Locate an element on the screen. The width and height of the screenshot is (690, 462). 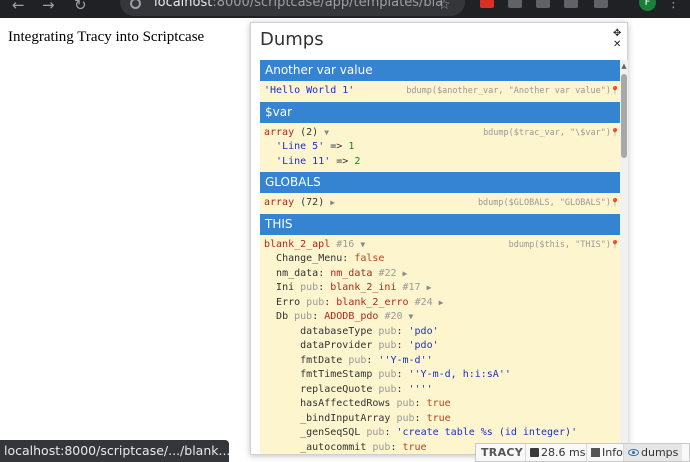
object-property: _bindInputArray pub: true is located at coordinates (375, 418).